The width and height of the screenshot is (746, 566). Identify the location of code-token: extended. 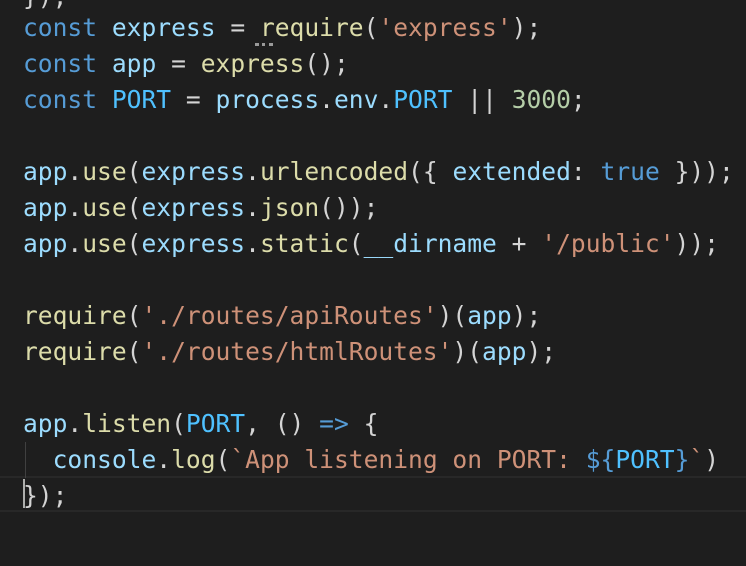
(511, 171).